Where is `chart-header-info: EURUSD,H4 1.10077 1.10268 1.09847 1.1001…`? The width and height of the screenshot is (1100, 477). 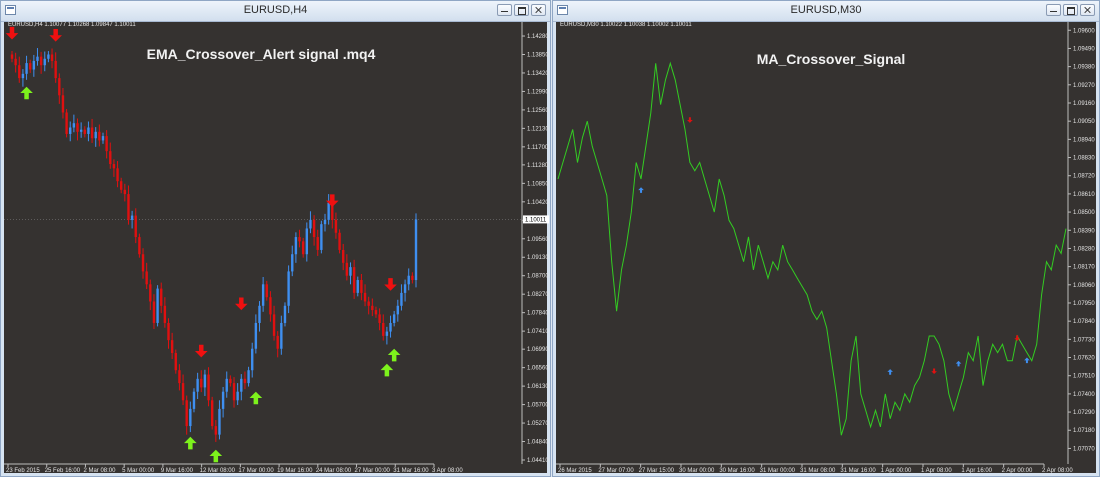
chart-header-info: EURUSD,H4 1.10077 1.10268 1.09847 1.1001… is located at coordinates (72, 25).